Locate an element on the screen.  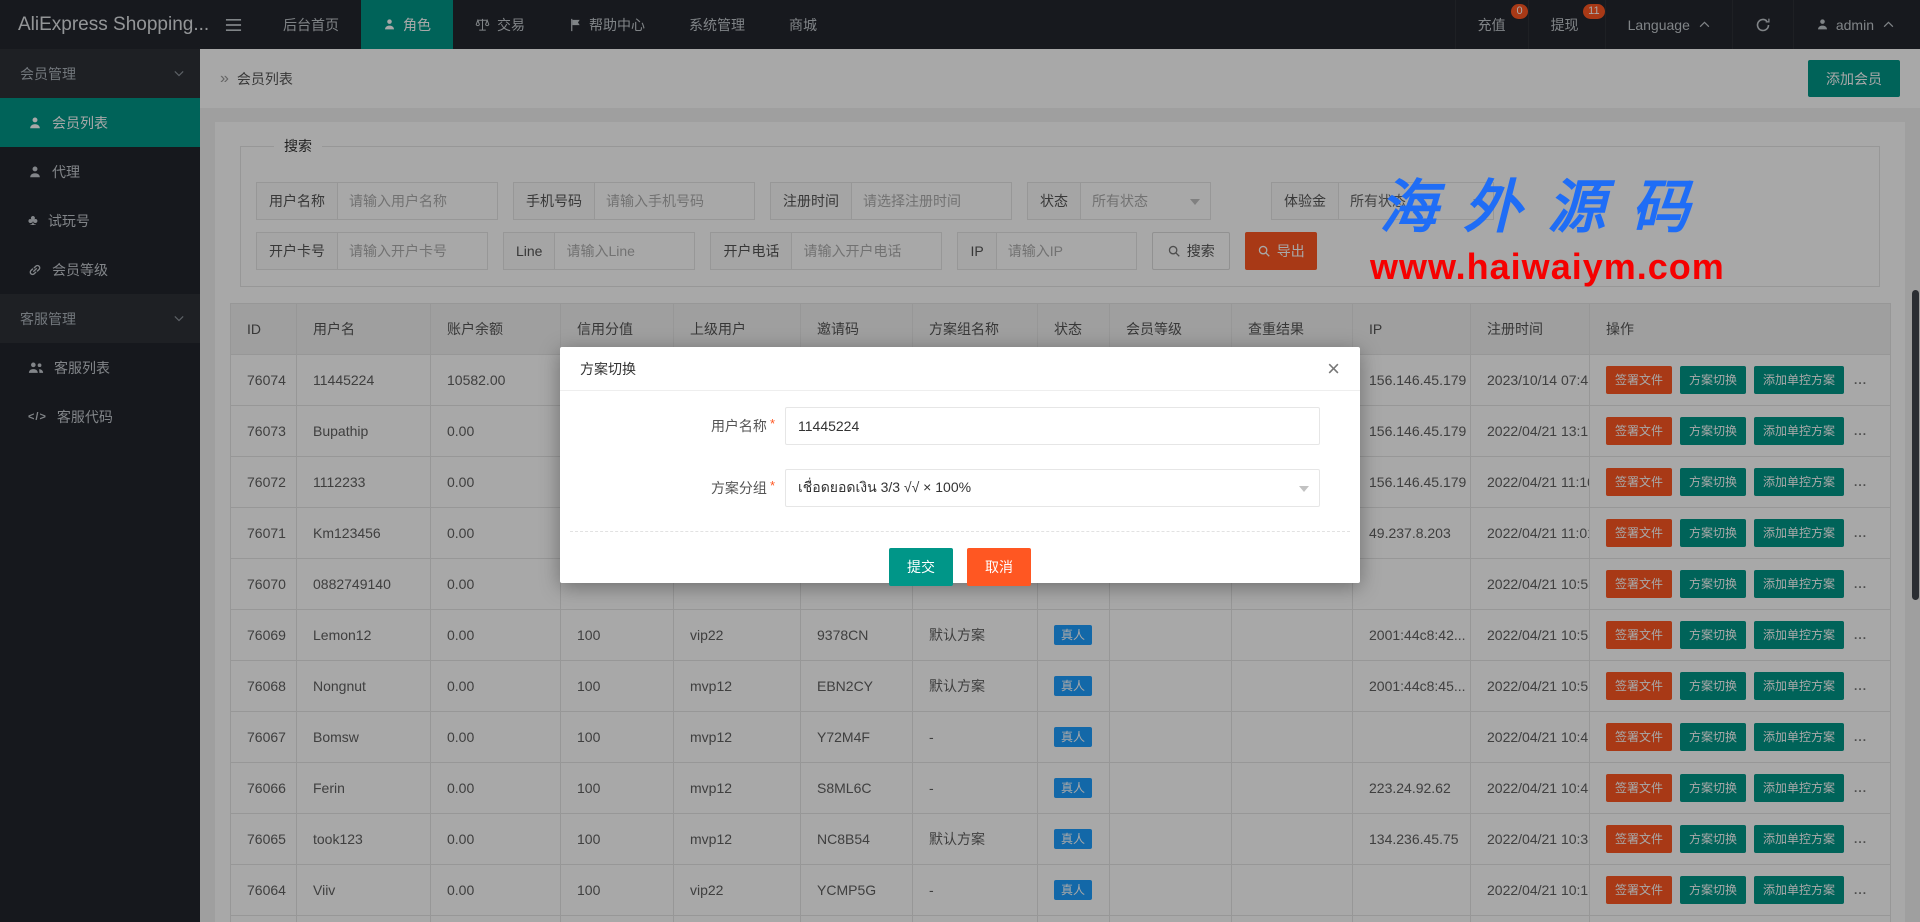
modal-field-plan-group: 方案分组 * เชื่อดยอดเงิน 3/3 √√ × 100% is located at coordinates (960, 488).